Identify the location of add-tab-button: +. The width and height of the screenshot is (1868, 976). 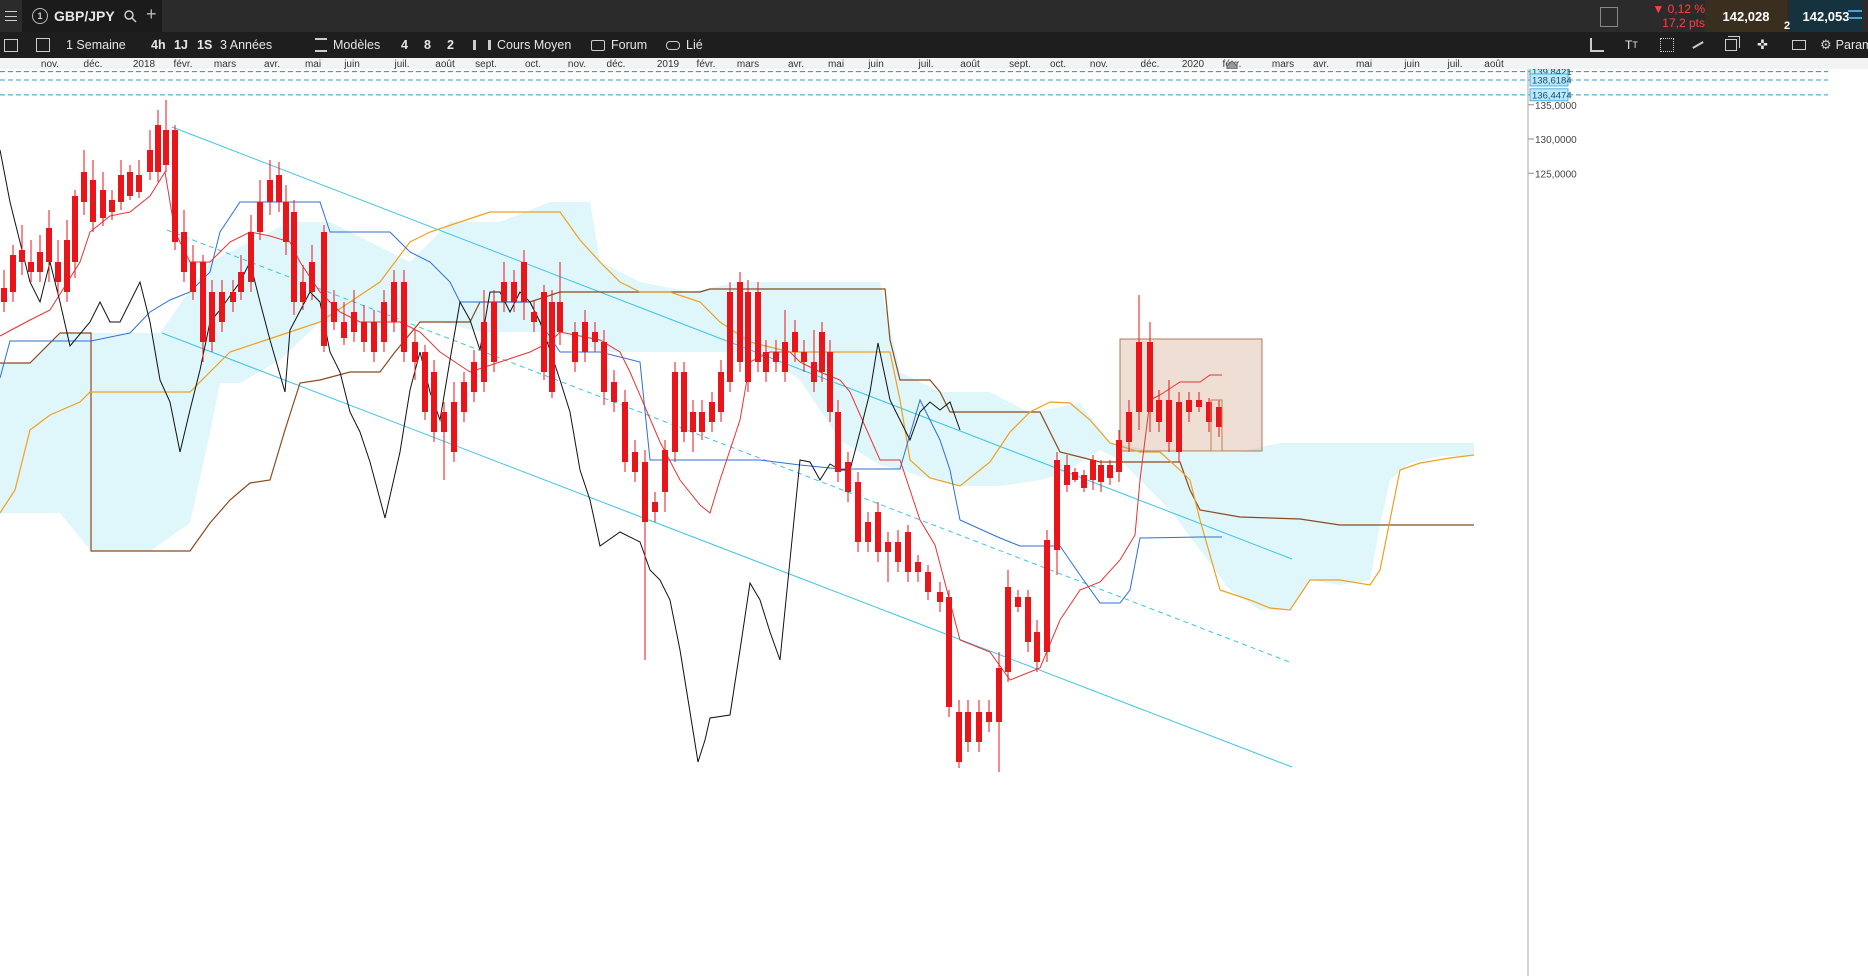
(151, 14).